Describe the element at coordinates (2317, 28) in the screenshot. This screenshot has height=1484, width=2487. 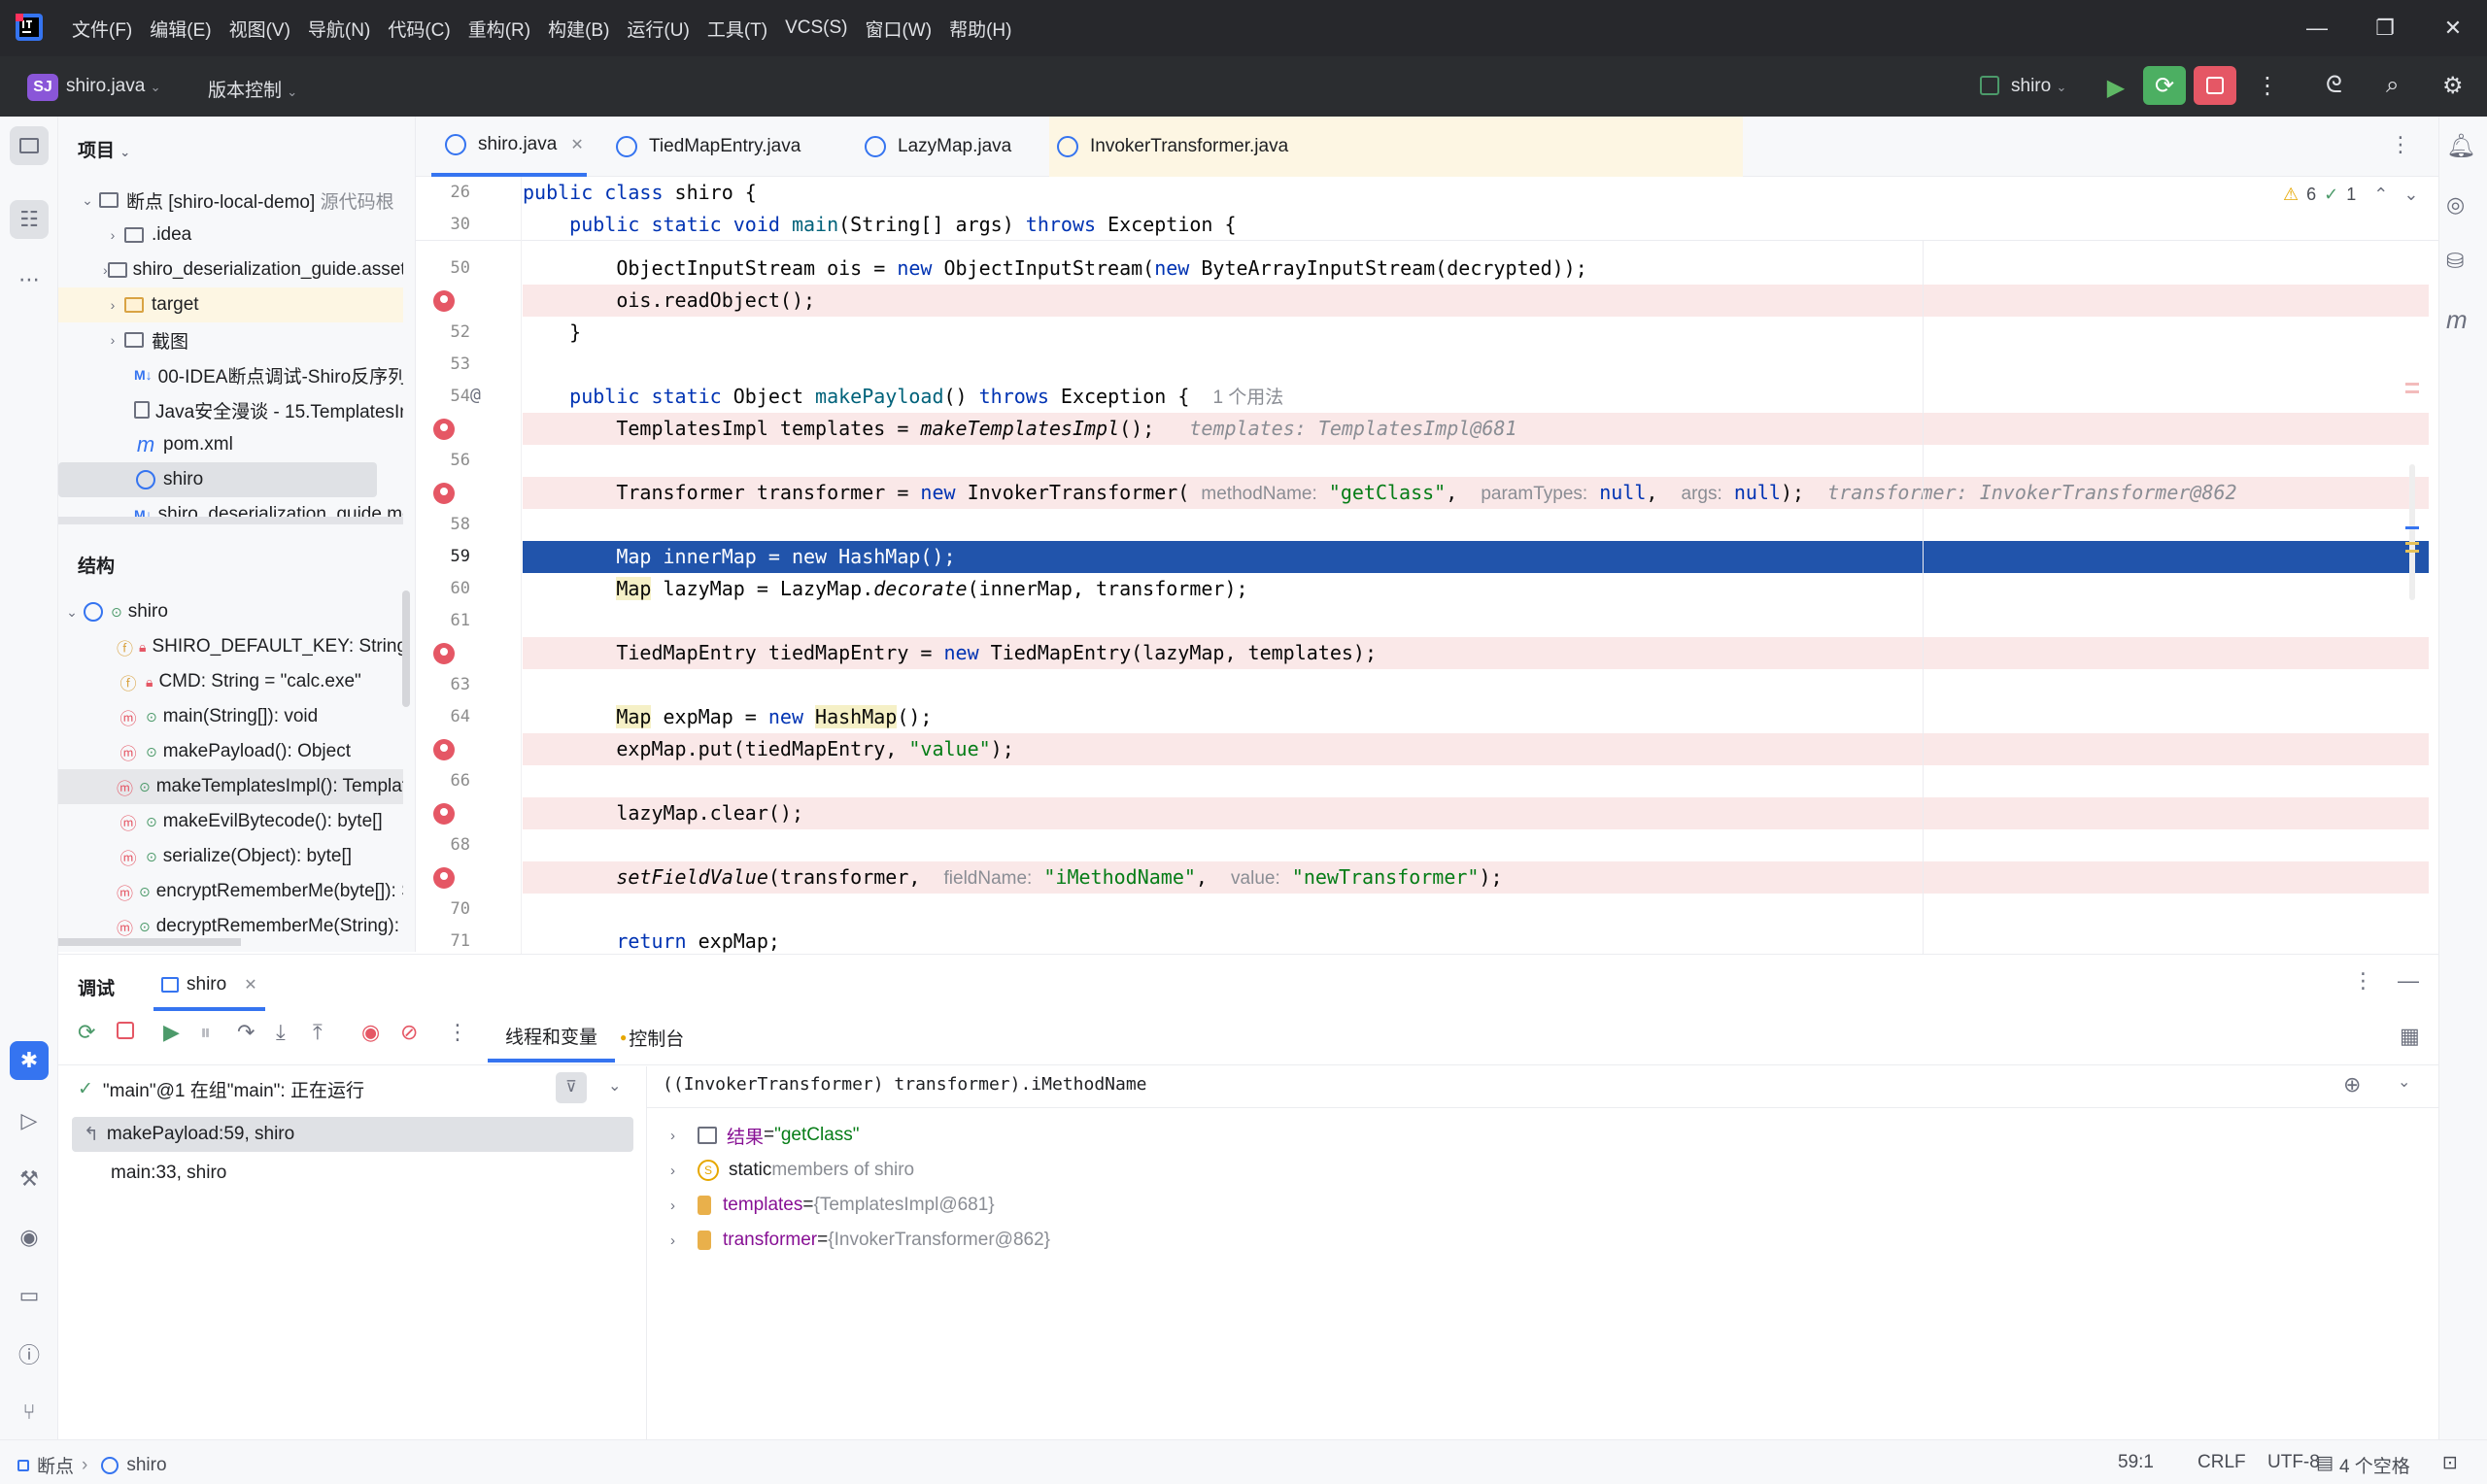
I see `minimize-button: —` at that location.